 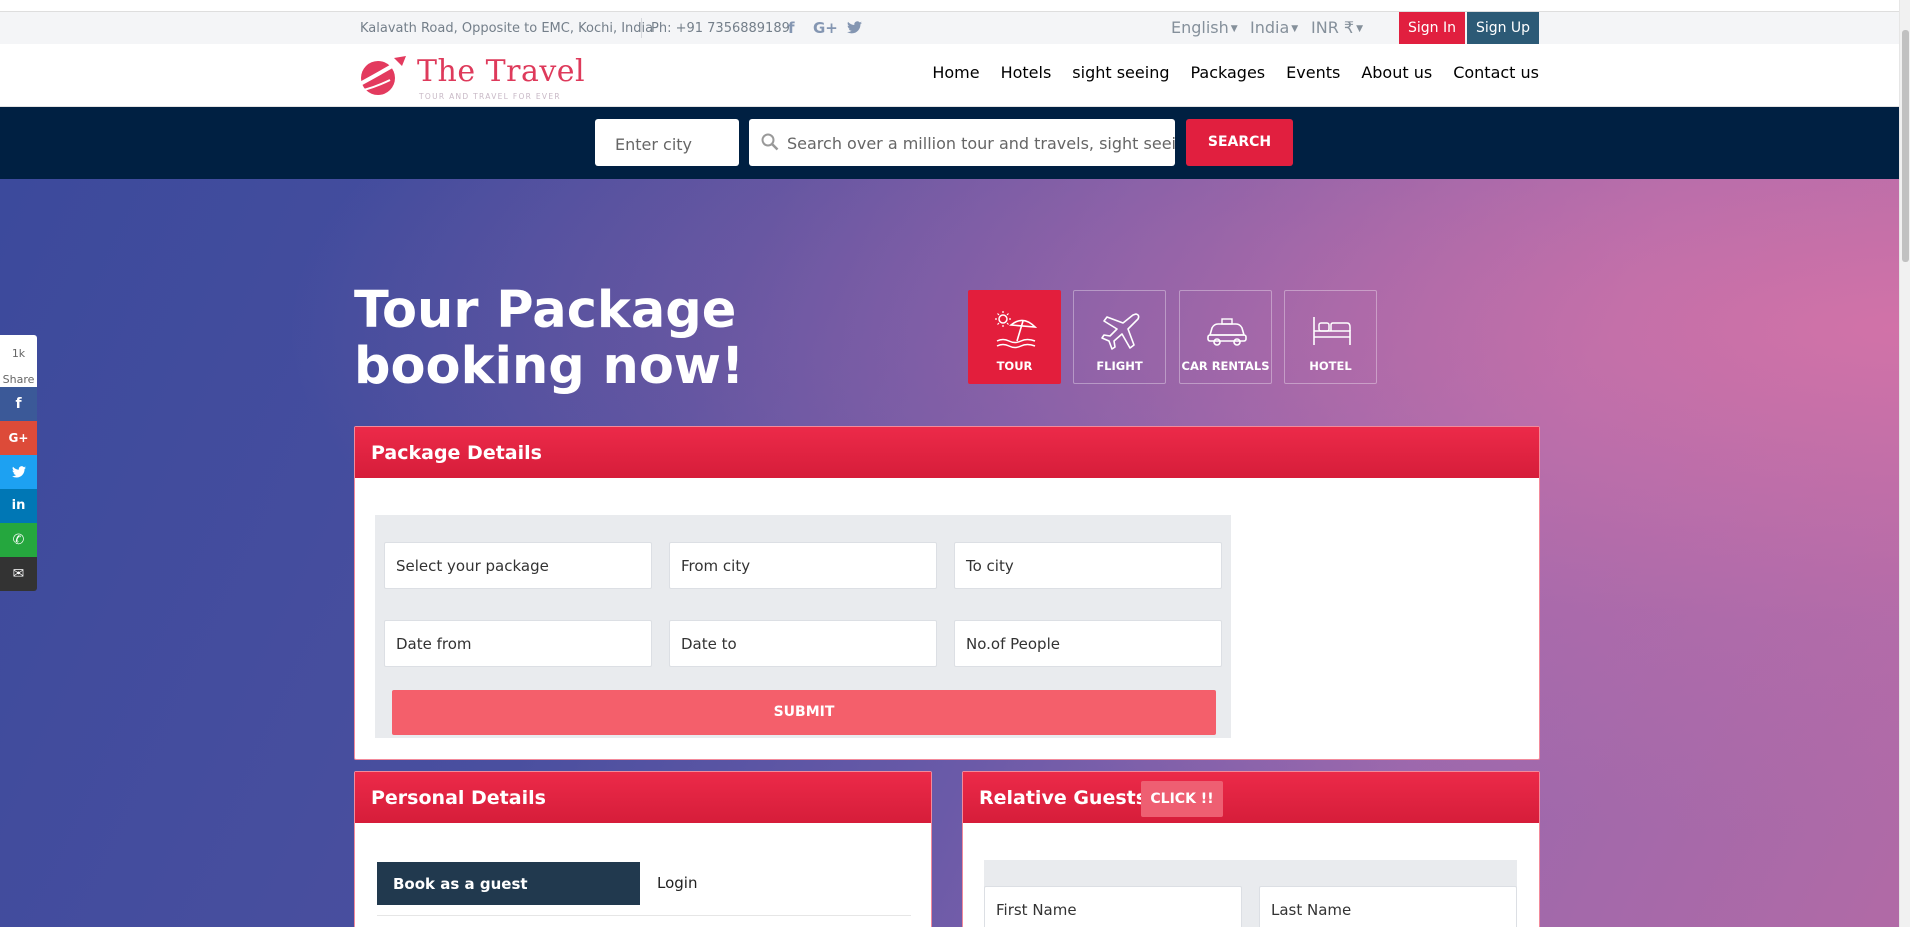 I want to click on book-as-guest-tab: Book as a guest, so click(x=508, y=883).